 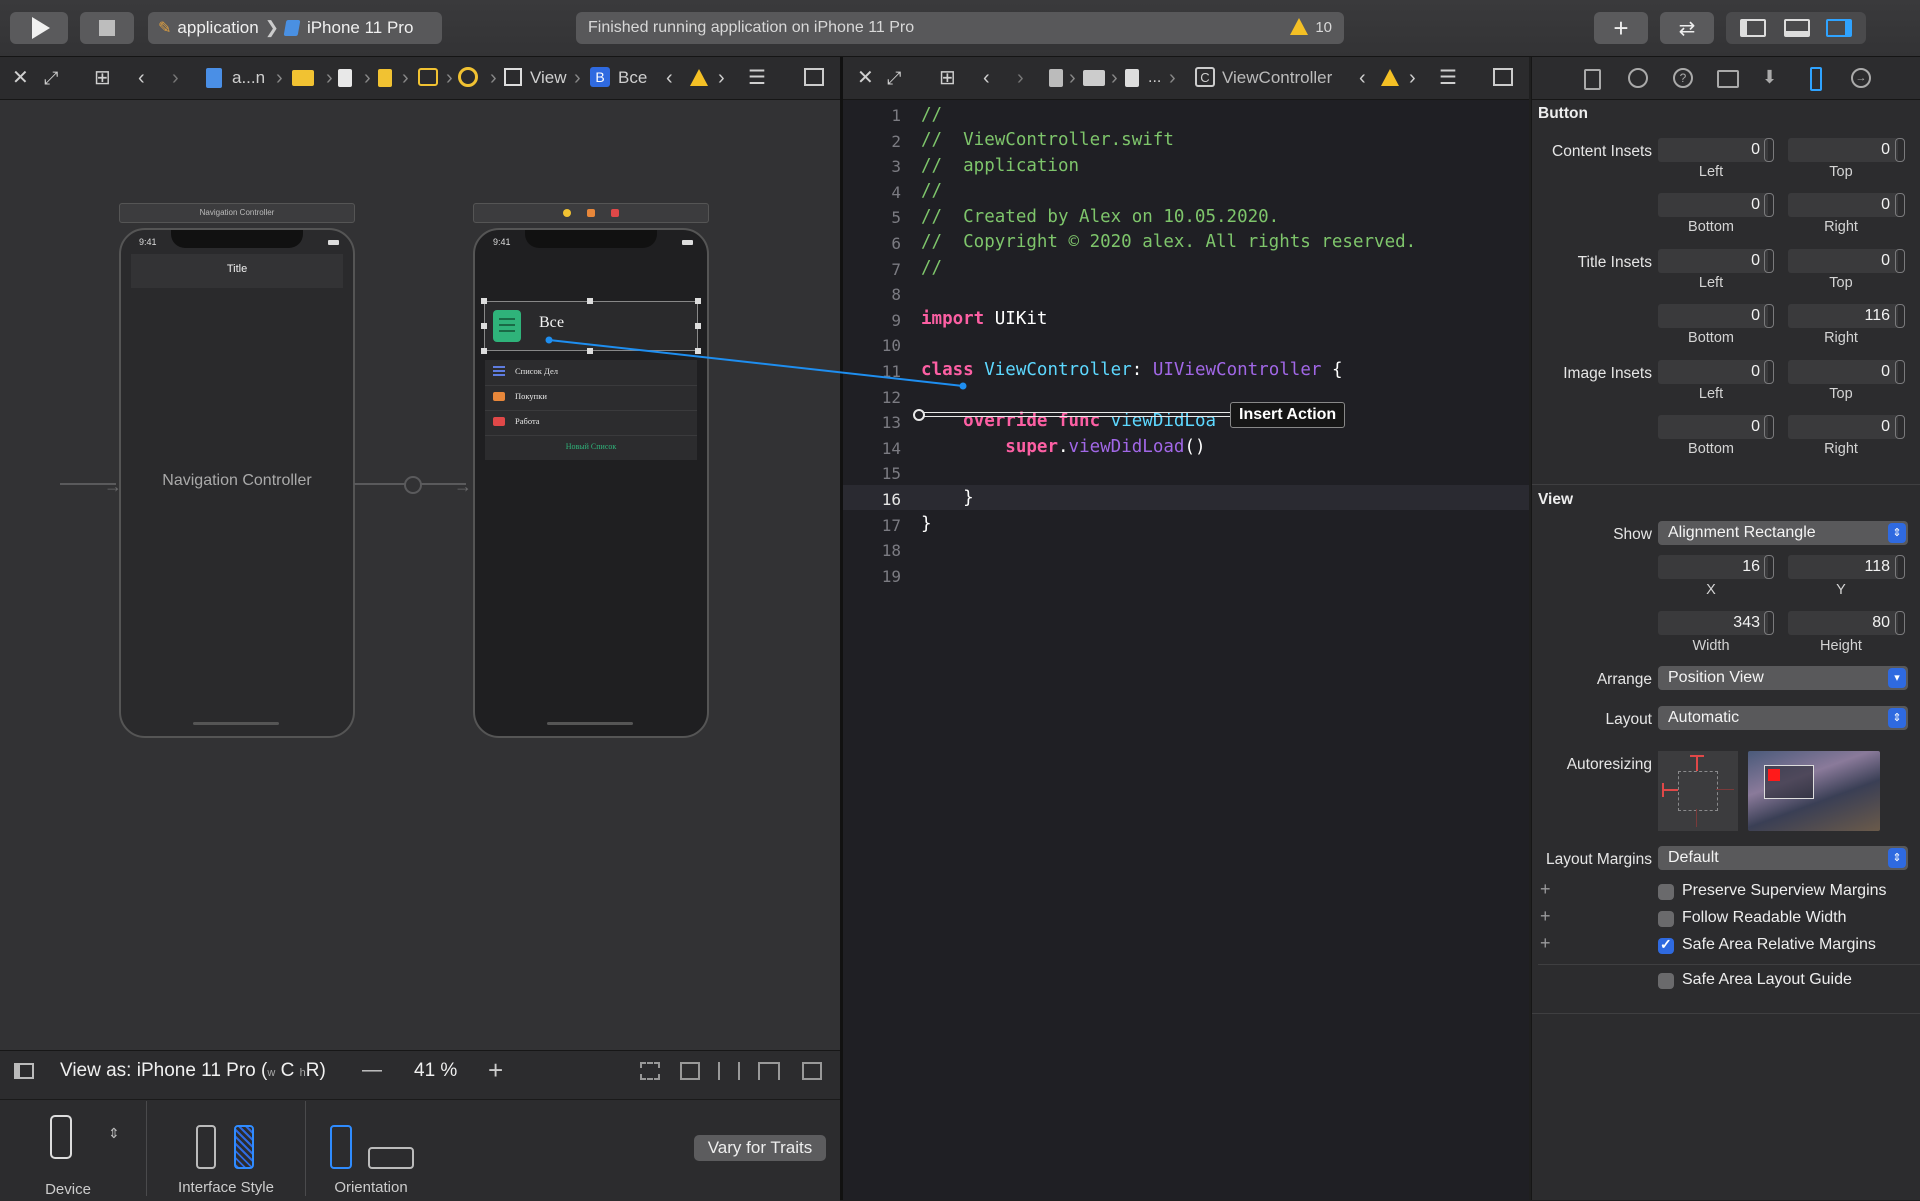 I want to click on content-inset-bottom: 0, so click(x=1713, y=205).